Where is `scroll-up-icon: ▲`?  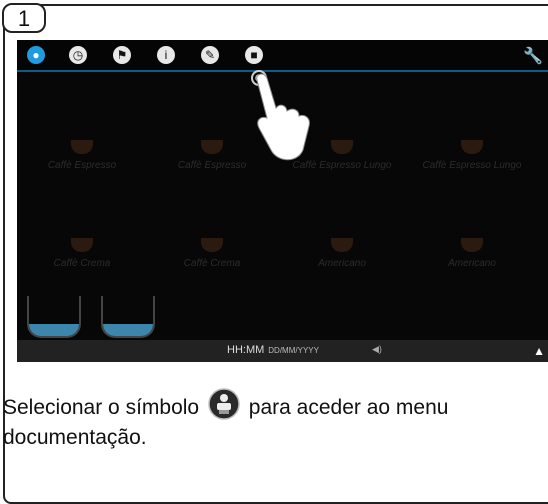 scroll-up-icon: ▲ is located at coordinates (539, 351).